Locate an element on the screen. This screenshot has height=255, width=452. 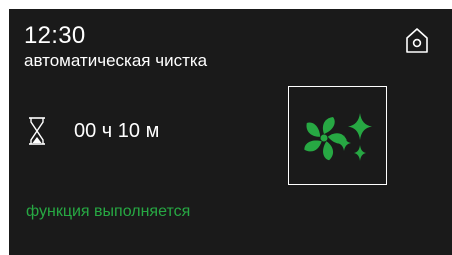
remaining-time-row: 00 ч 10 м is located at coordinates (93, 131).